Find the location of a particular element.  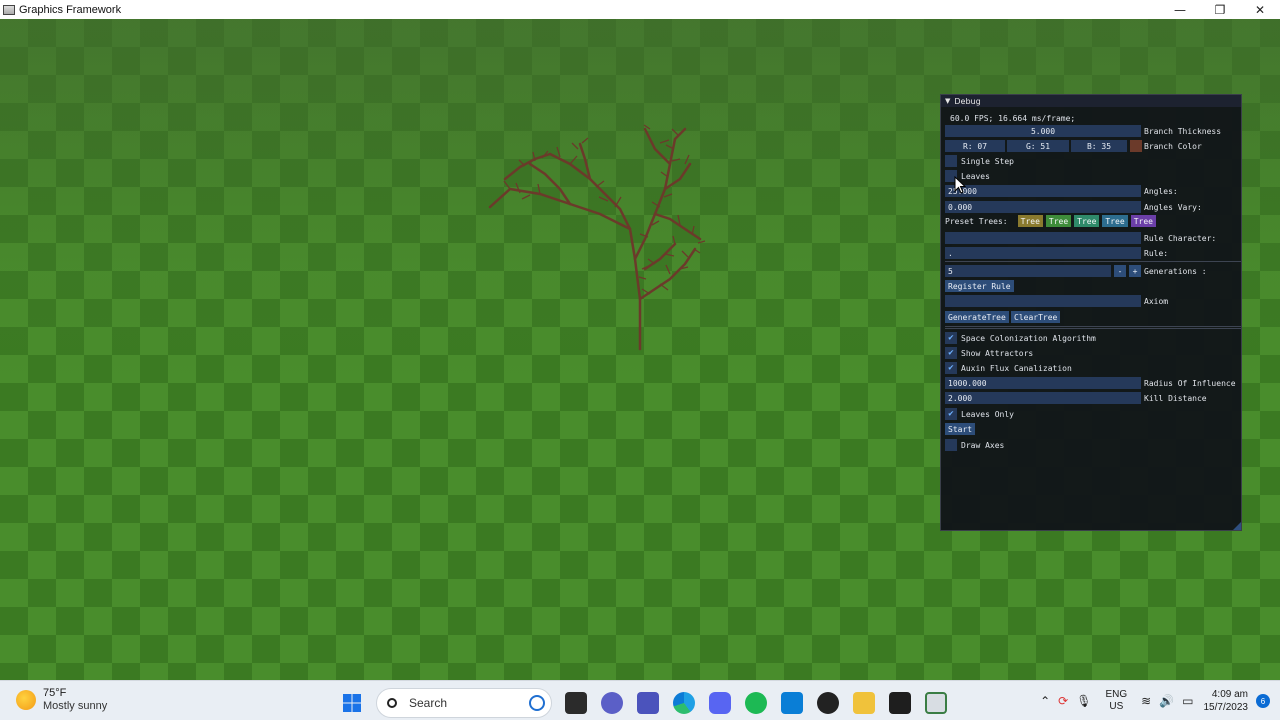

clock: 4:09 am 15/7/2023 is located at coordinates (1226, 701).